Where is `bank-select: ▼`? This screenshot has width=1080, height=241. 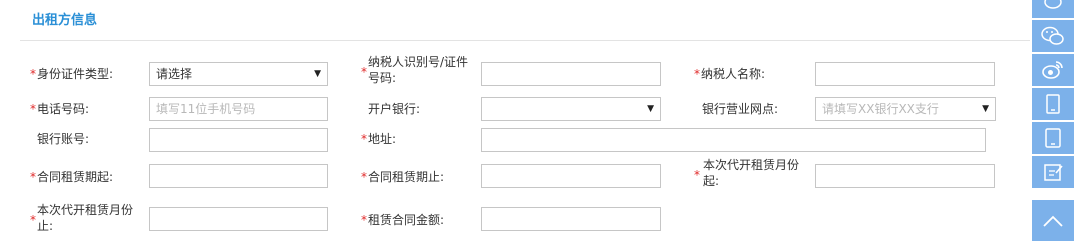
bank-select: ▼ is located at coordinates (571, 109).